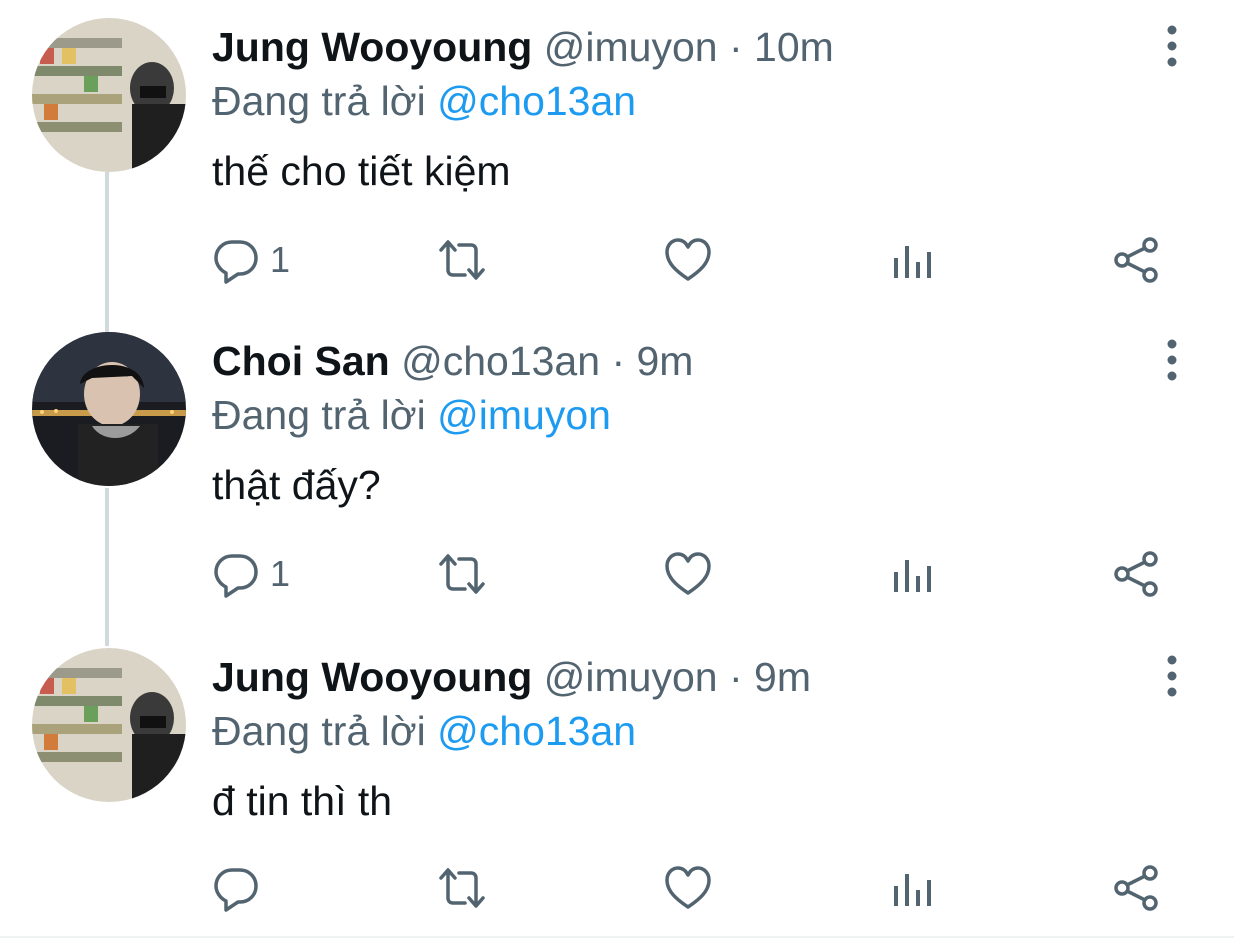 The width and height of the screenshot is (1234, 944). Describe the element at coordinates (361, 171) in the screenshot. I see `tweet-text: thế cho tiết kiệm` at that location.